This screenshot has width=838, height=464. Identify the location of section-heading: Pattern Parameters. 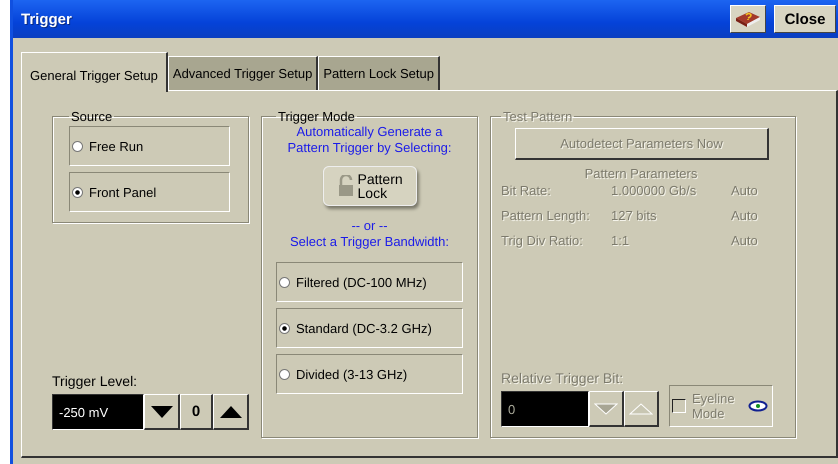
(641, 173).